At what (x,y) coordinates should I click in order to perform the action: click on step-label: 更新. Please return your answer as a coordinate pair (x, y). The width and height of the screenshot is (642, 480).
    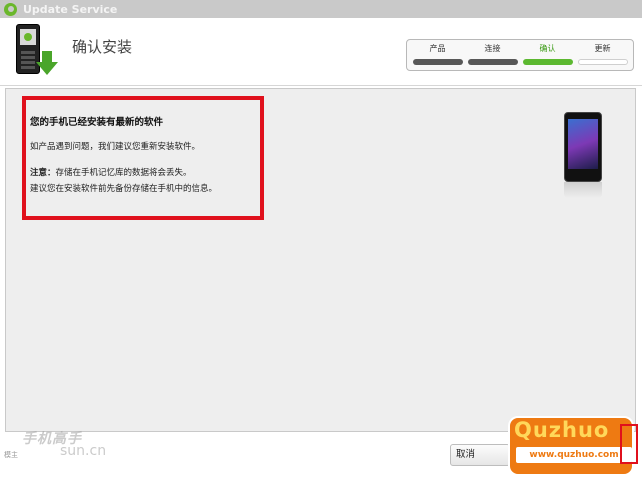
    Looking at the image, I should click on (602, 48).